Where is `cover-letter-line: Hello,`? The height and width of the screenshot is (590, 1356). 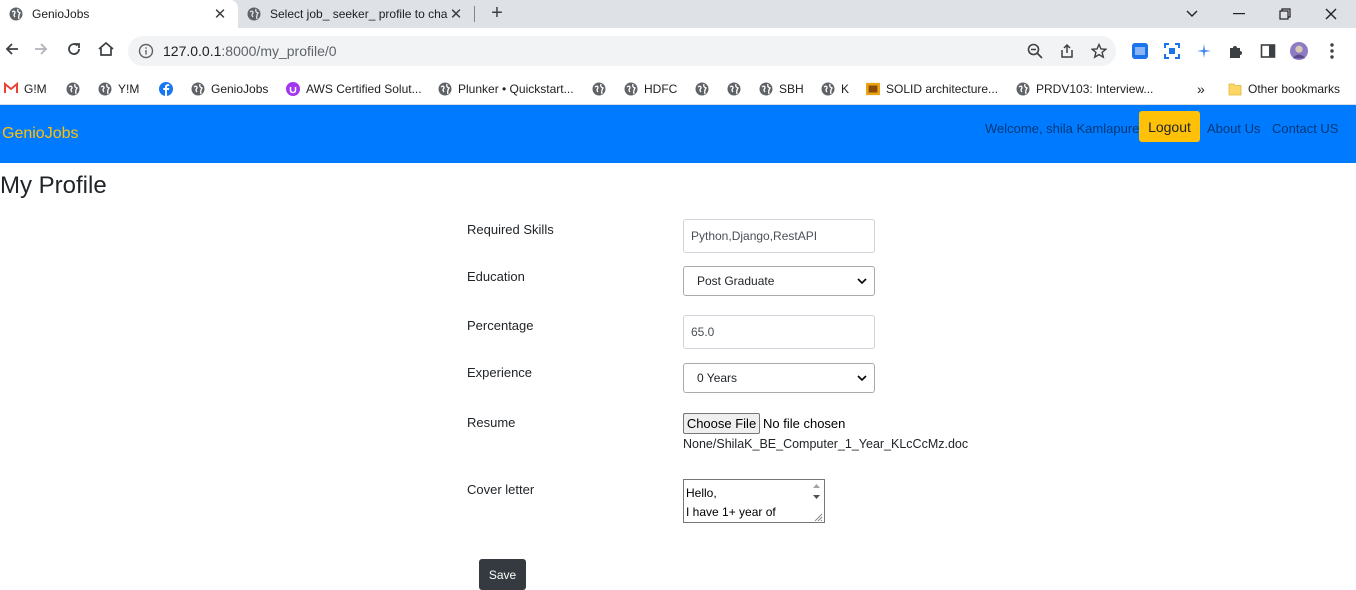
cover-letter-line: Hello, is located at coordinates (701, 493).